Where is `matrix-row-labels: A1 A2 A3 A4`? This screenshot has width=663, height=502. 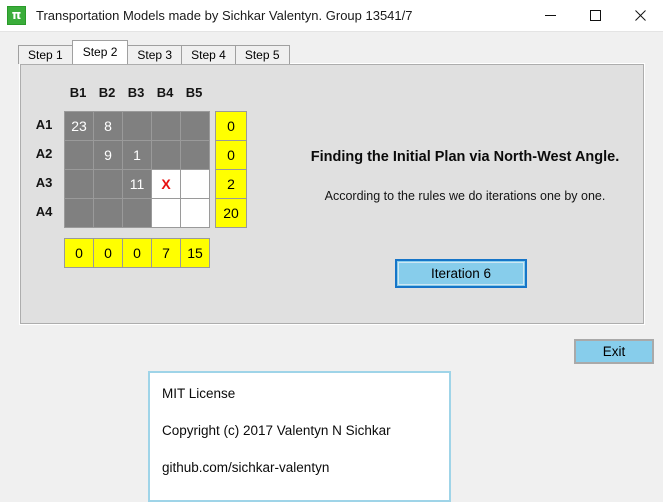
matrix-row-labels: A1 A2 A3 A4 is located at coordinates (44, 168).